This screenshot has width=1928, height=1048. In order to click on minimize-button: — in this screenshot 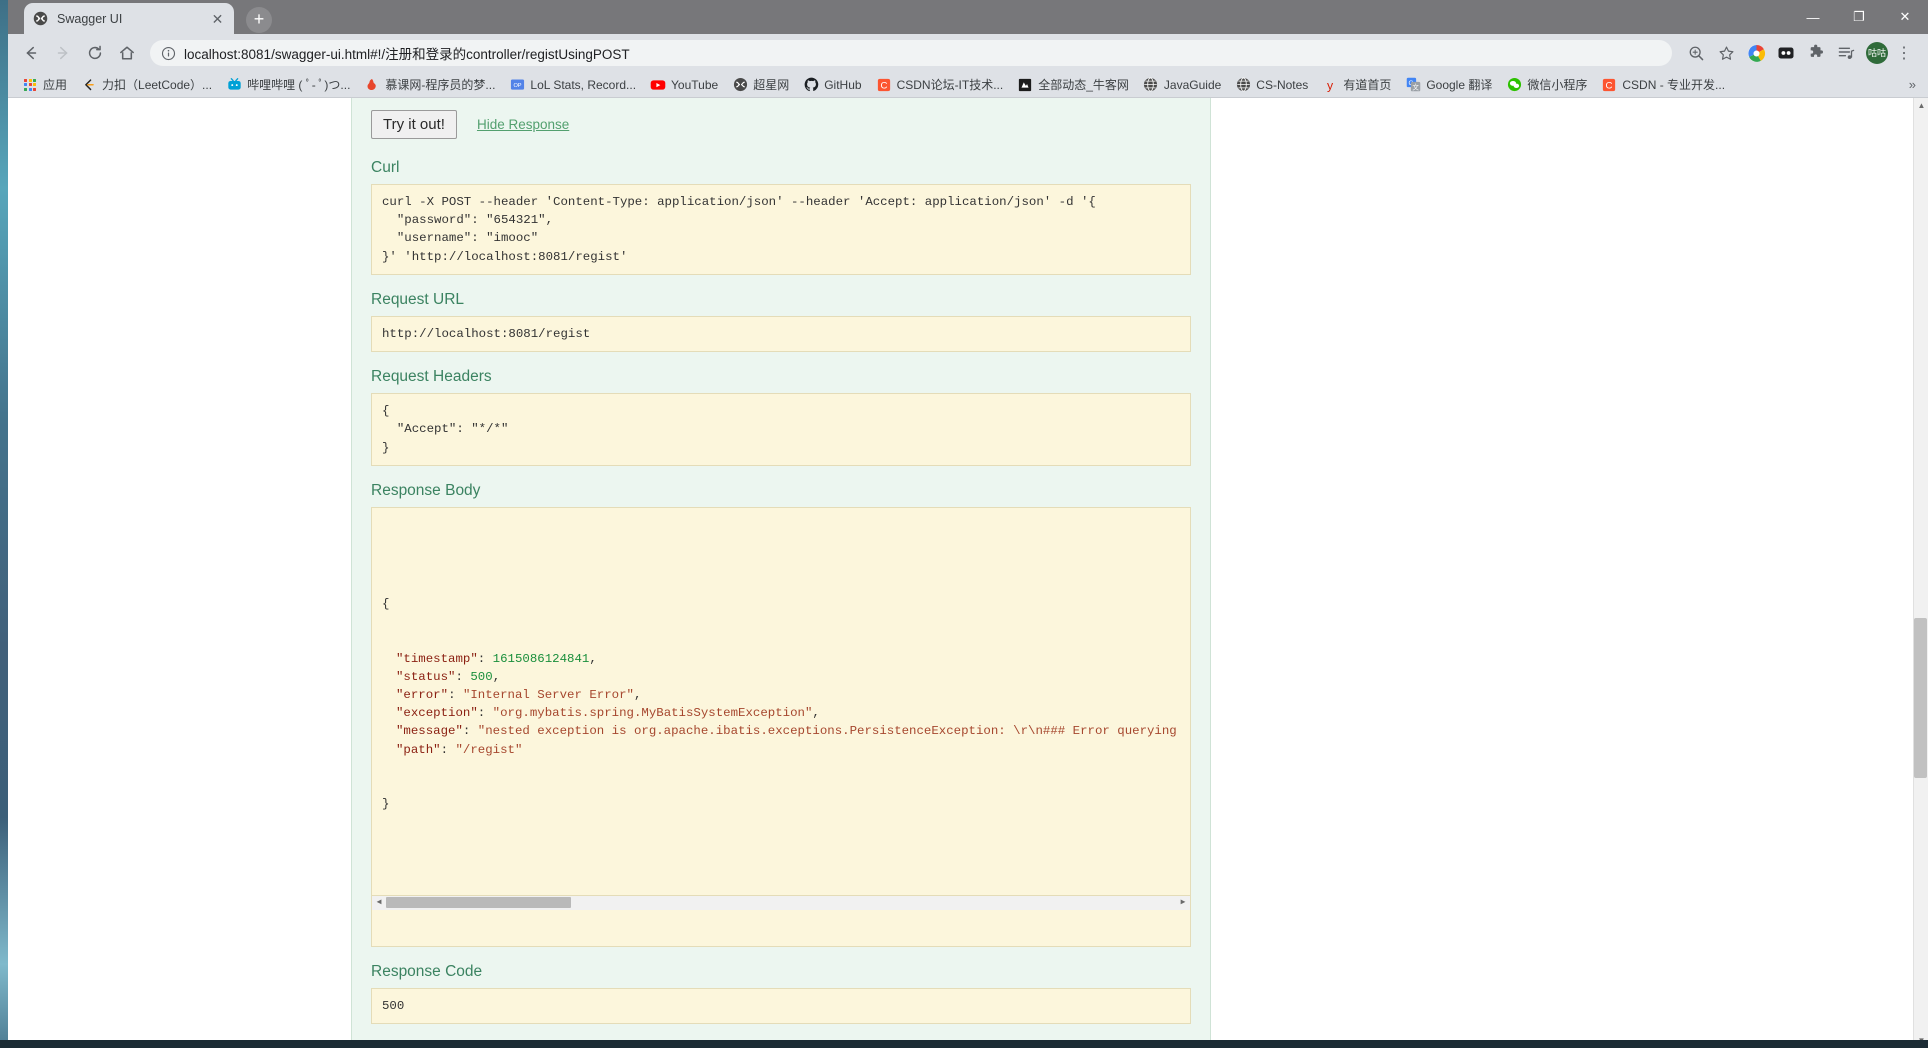, I will do `click(1813, 17)`.